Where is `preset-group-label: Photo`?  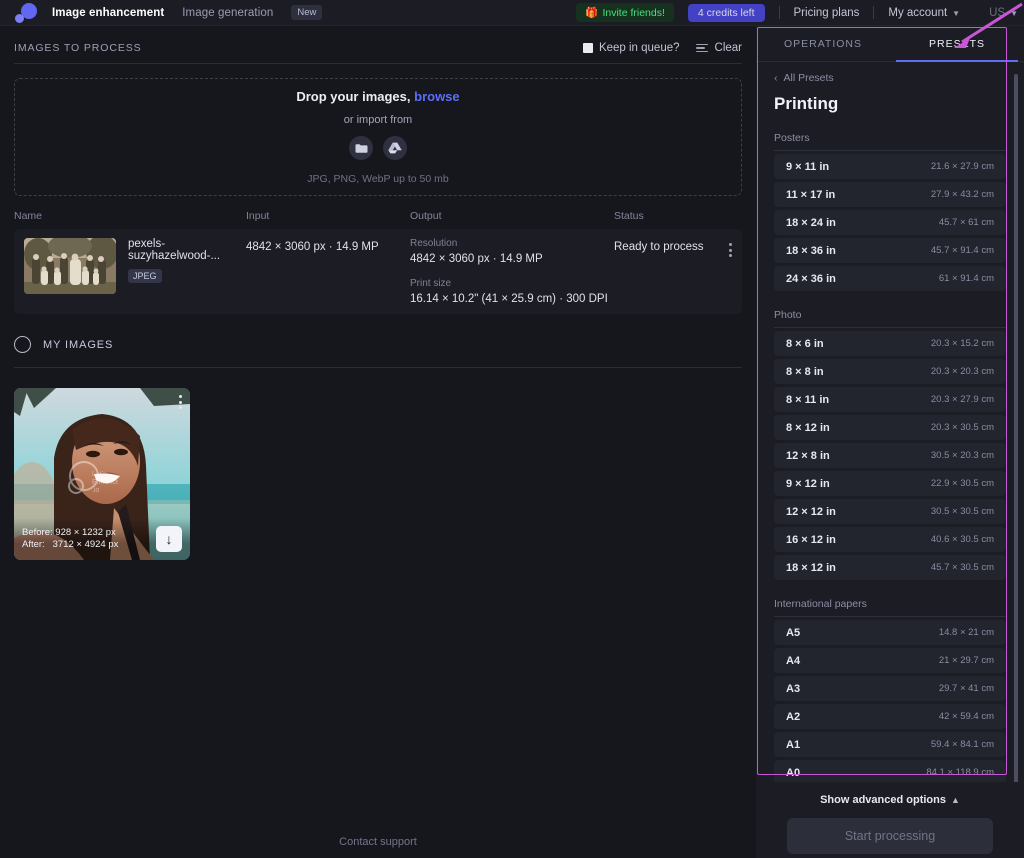 preset-group-label: Photo is located at coordinates (788, 315).